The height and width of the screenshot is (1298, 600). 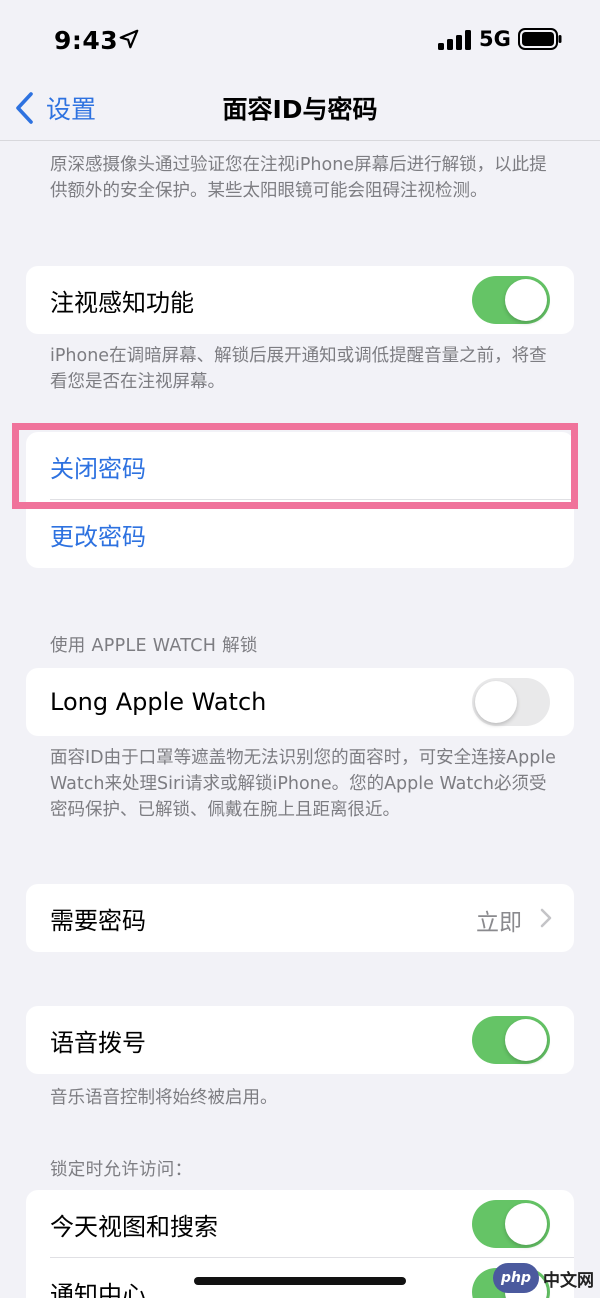 I want to click on turn-off-passcode-label: 关闭密码, so click(x=98, y=468).